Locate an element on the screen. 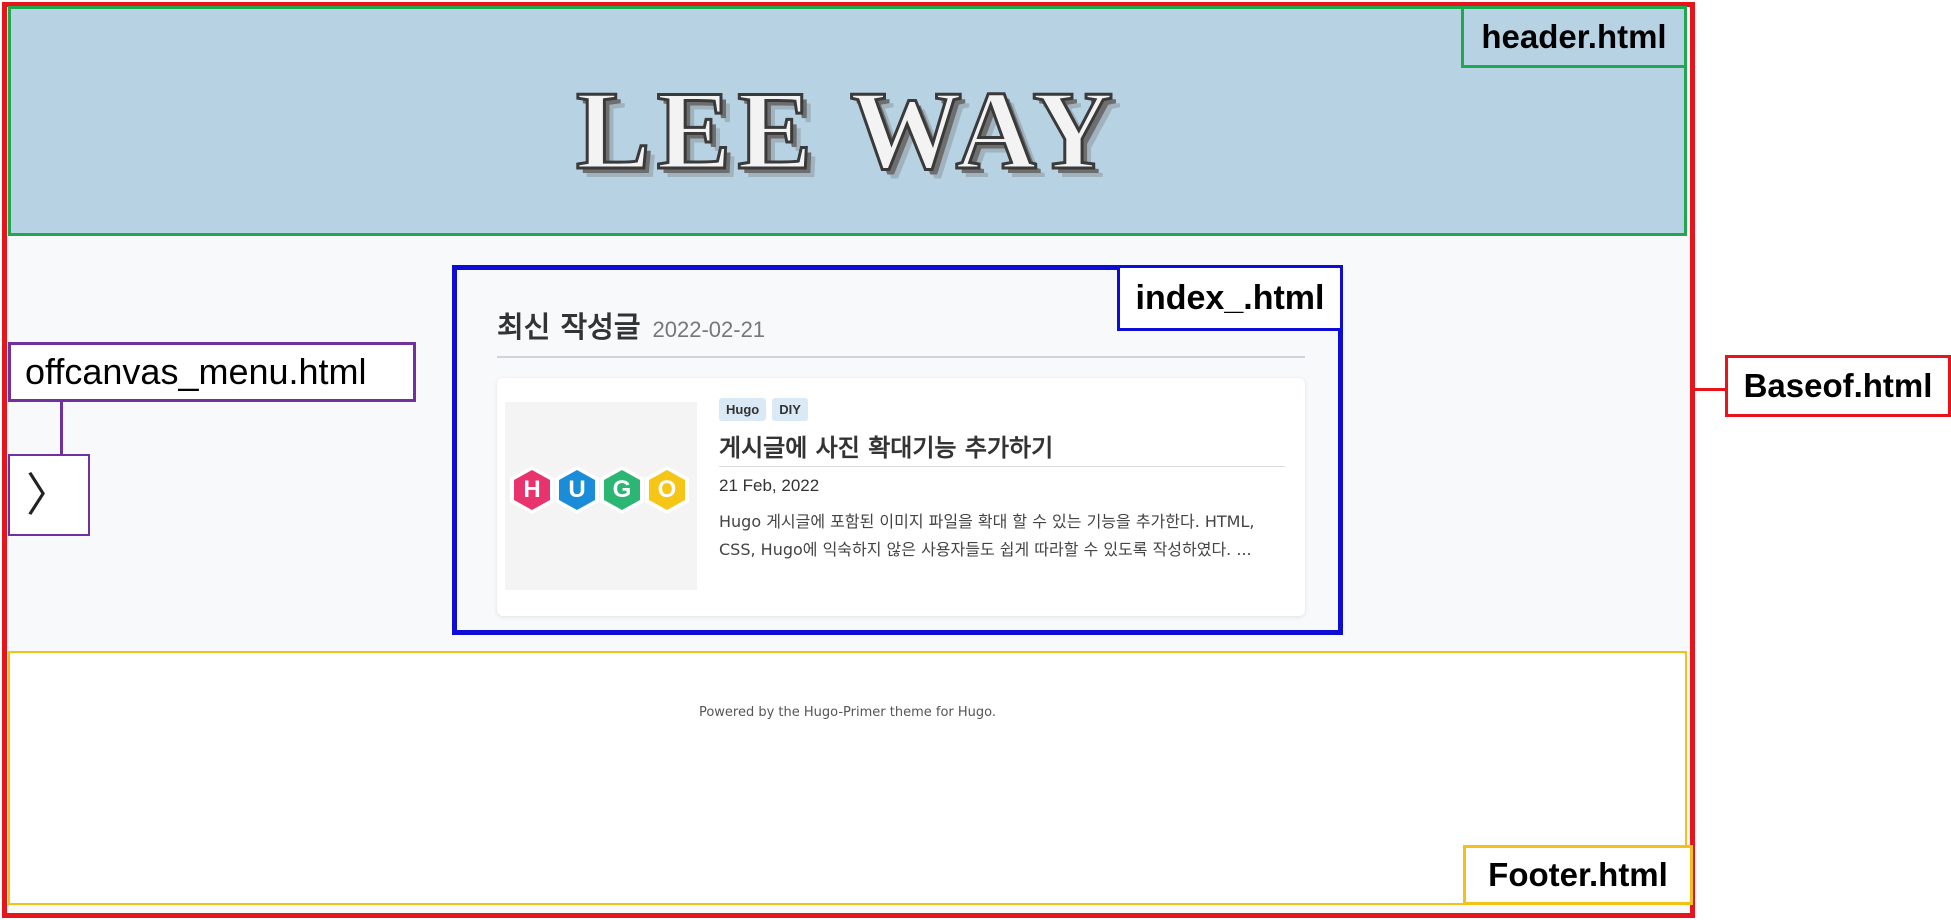  hugo-logo-letter: G is located at coordinates (622, 490).